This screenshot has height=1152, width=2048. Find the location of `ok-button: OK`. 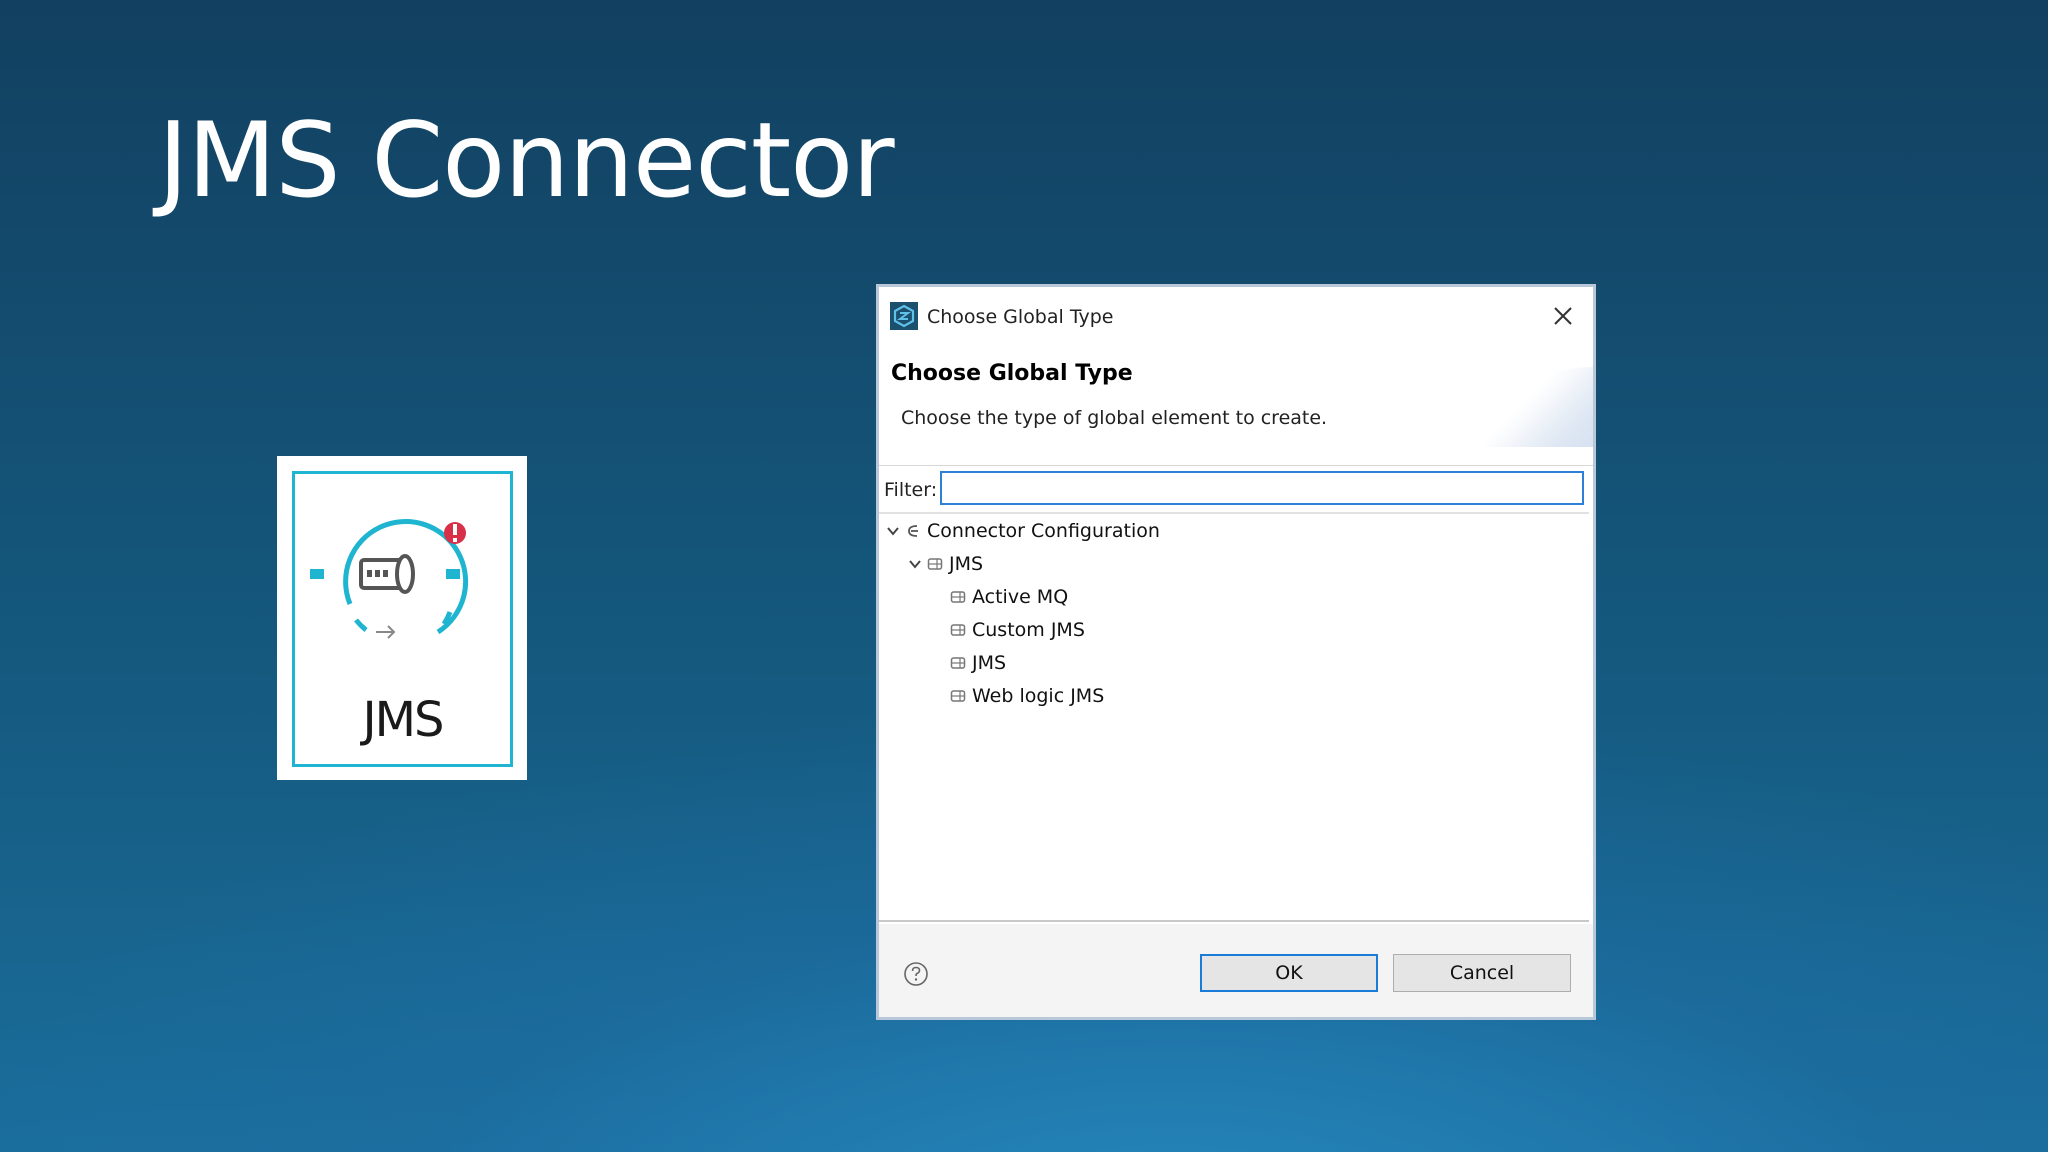

ok-button: OK is located at coordinates (1289, 973).